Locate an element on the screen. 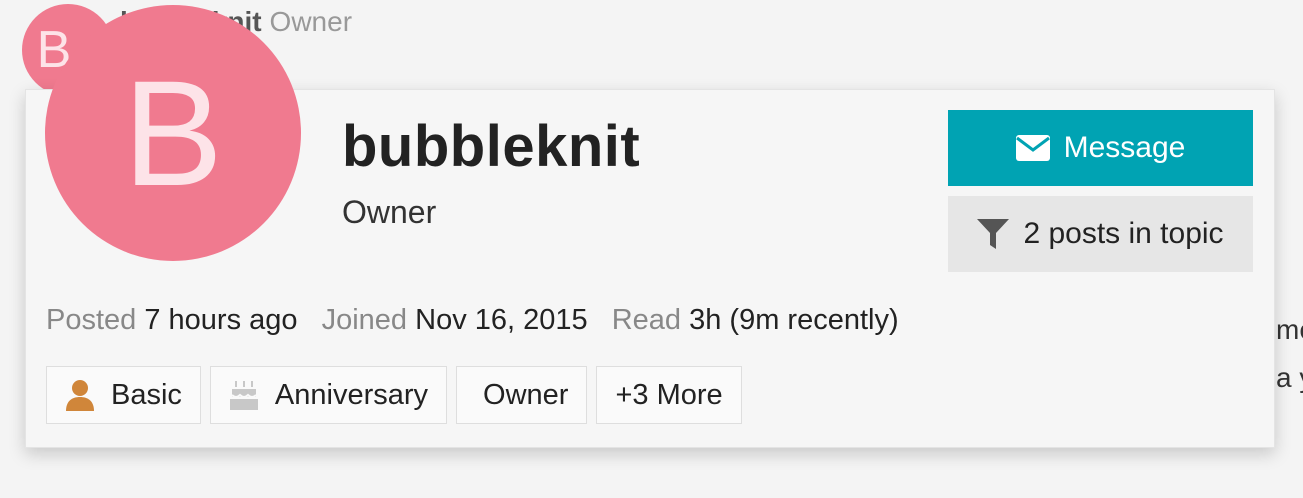 The height and width of the screenshot is (498, 1303). user-card-avatar: B is located at coordinates (173, 133).